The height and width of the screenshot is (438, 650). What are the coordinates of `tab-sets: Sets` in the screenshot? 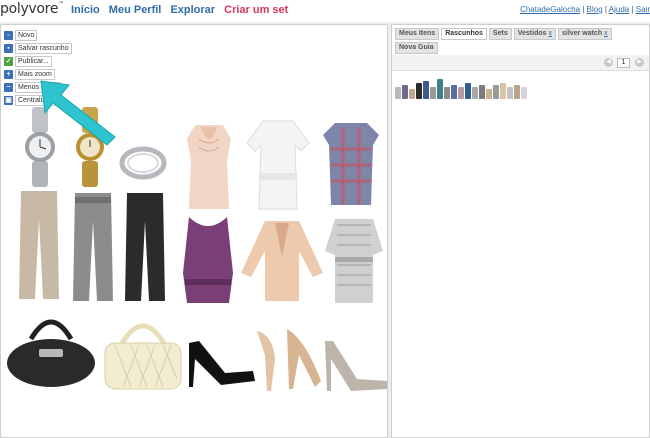 It's located at (500, 34).